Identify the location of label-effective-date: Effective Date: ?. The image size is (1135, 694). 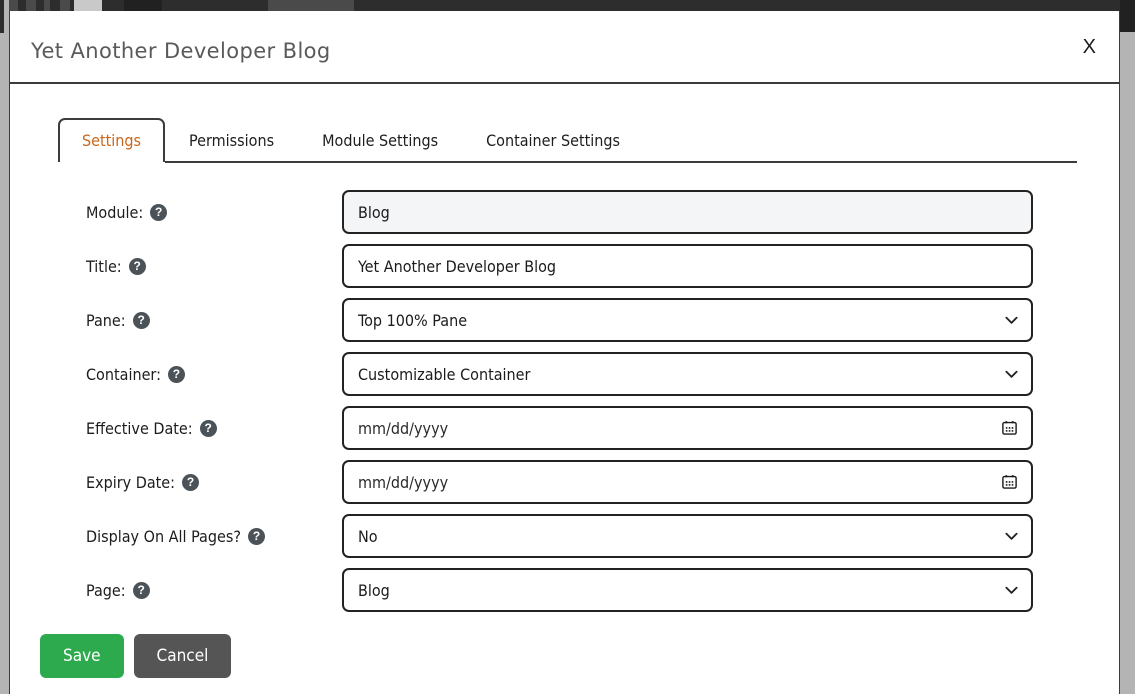
(214, 428).